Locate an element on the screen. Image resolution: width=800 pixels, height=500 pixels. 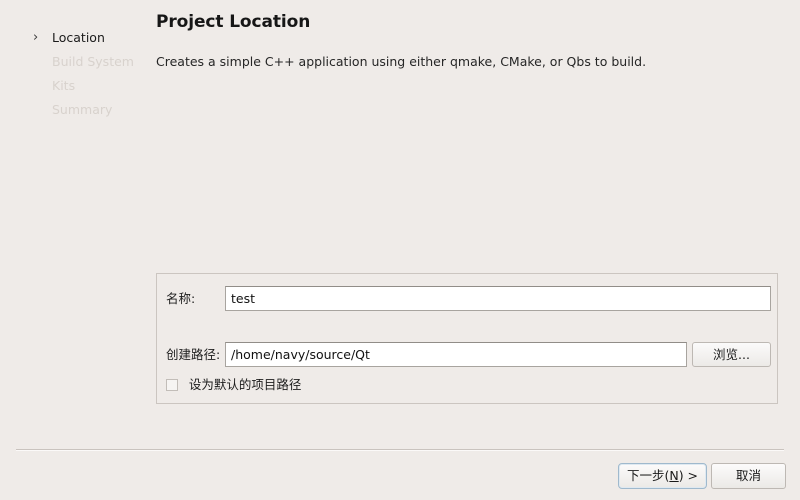
sidebar-item-build-system: Build System is located at coordinates (75, 62).